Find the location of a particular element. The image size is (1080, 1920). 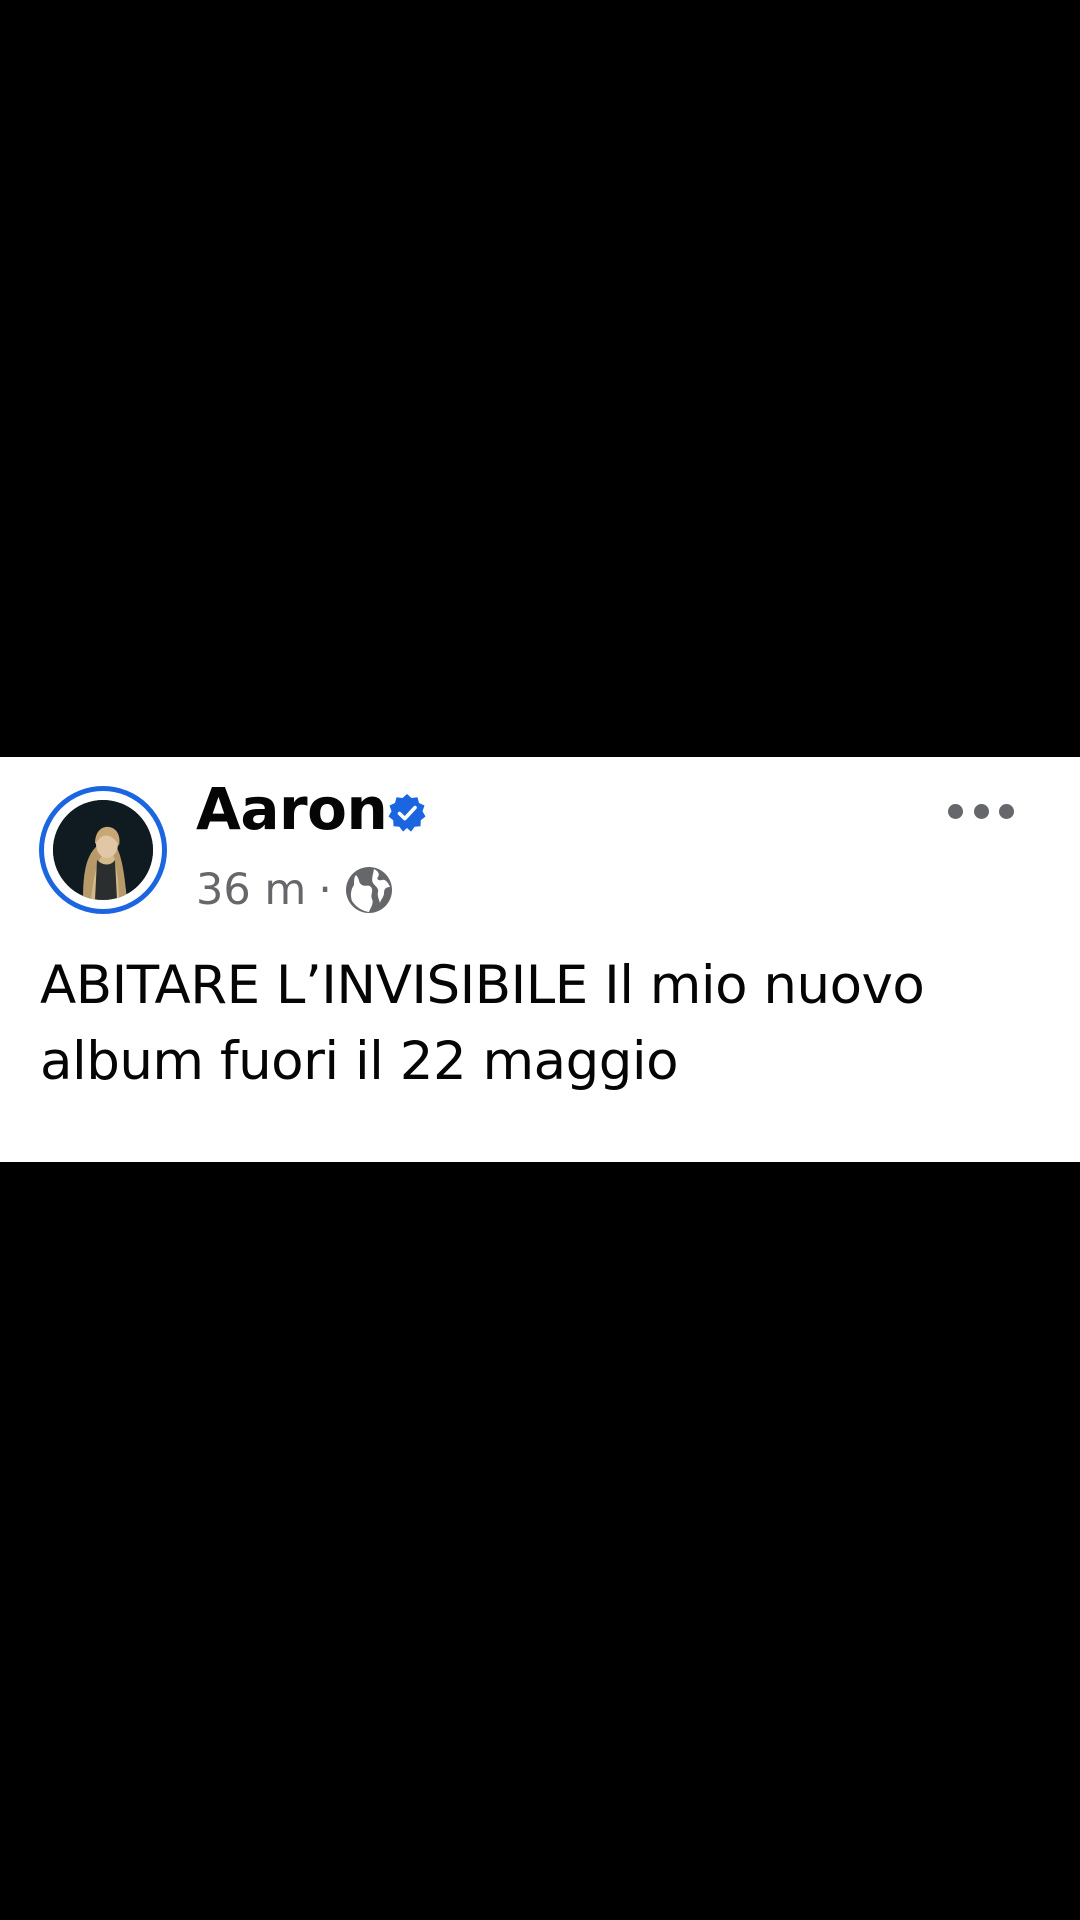

globe-icon is located at coordinates (369, 890).